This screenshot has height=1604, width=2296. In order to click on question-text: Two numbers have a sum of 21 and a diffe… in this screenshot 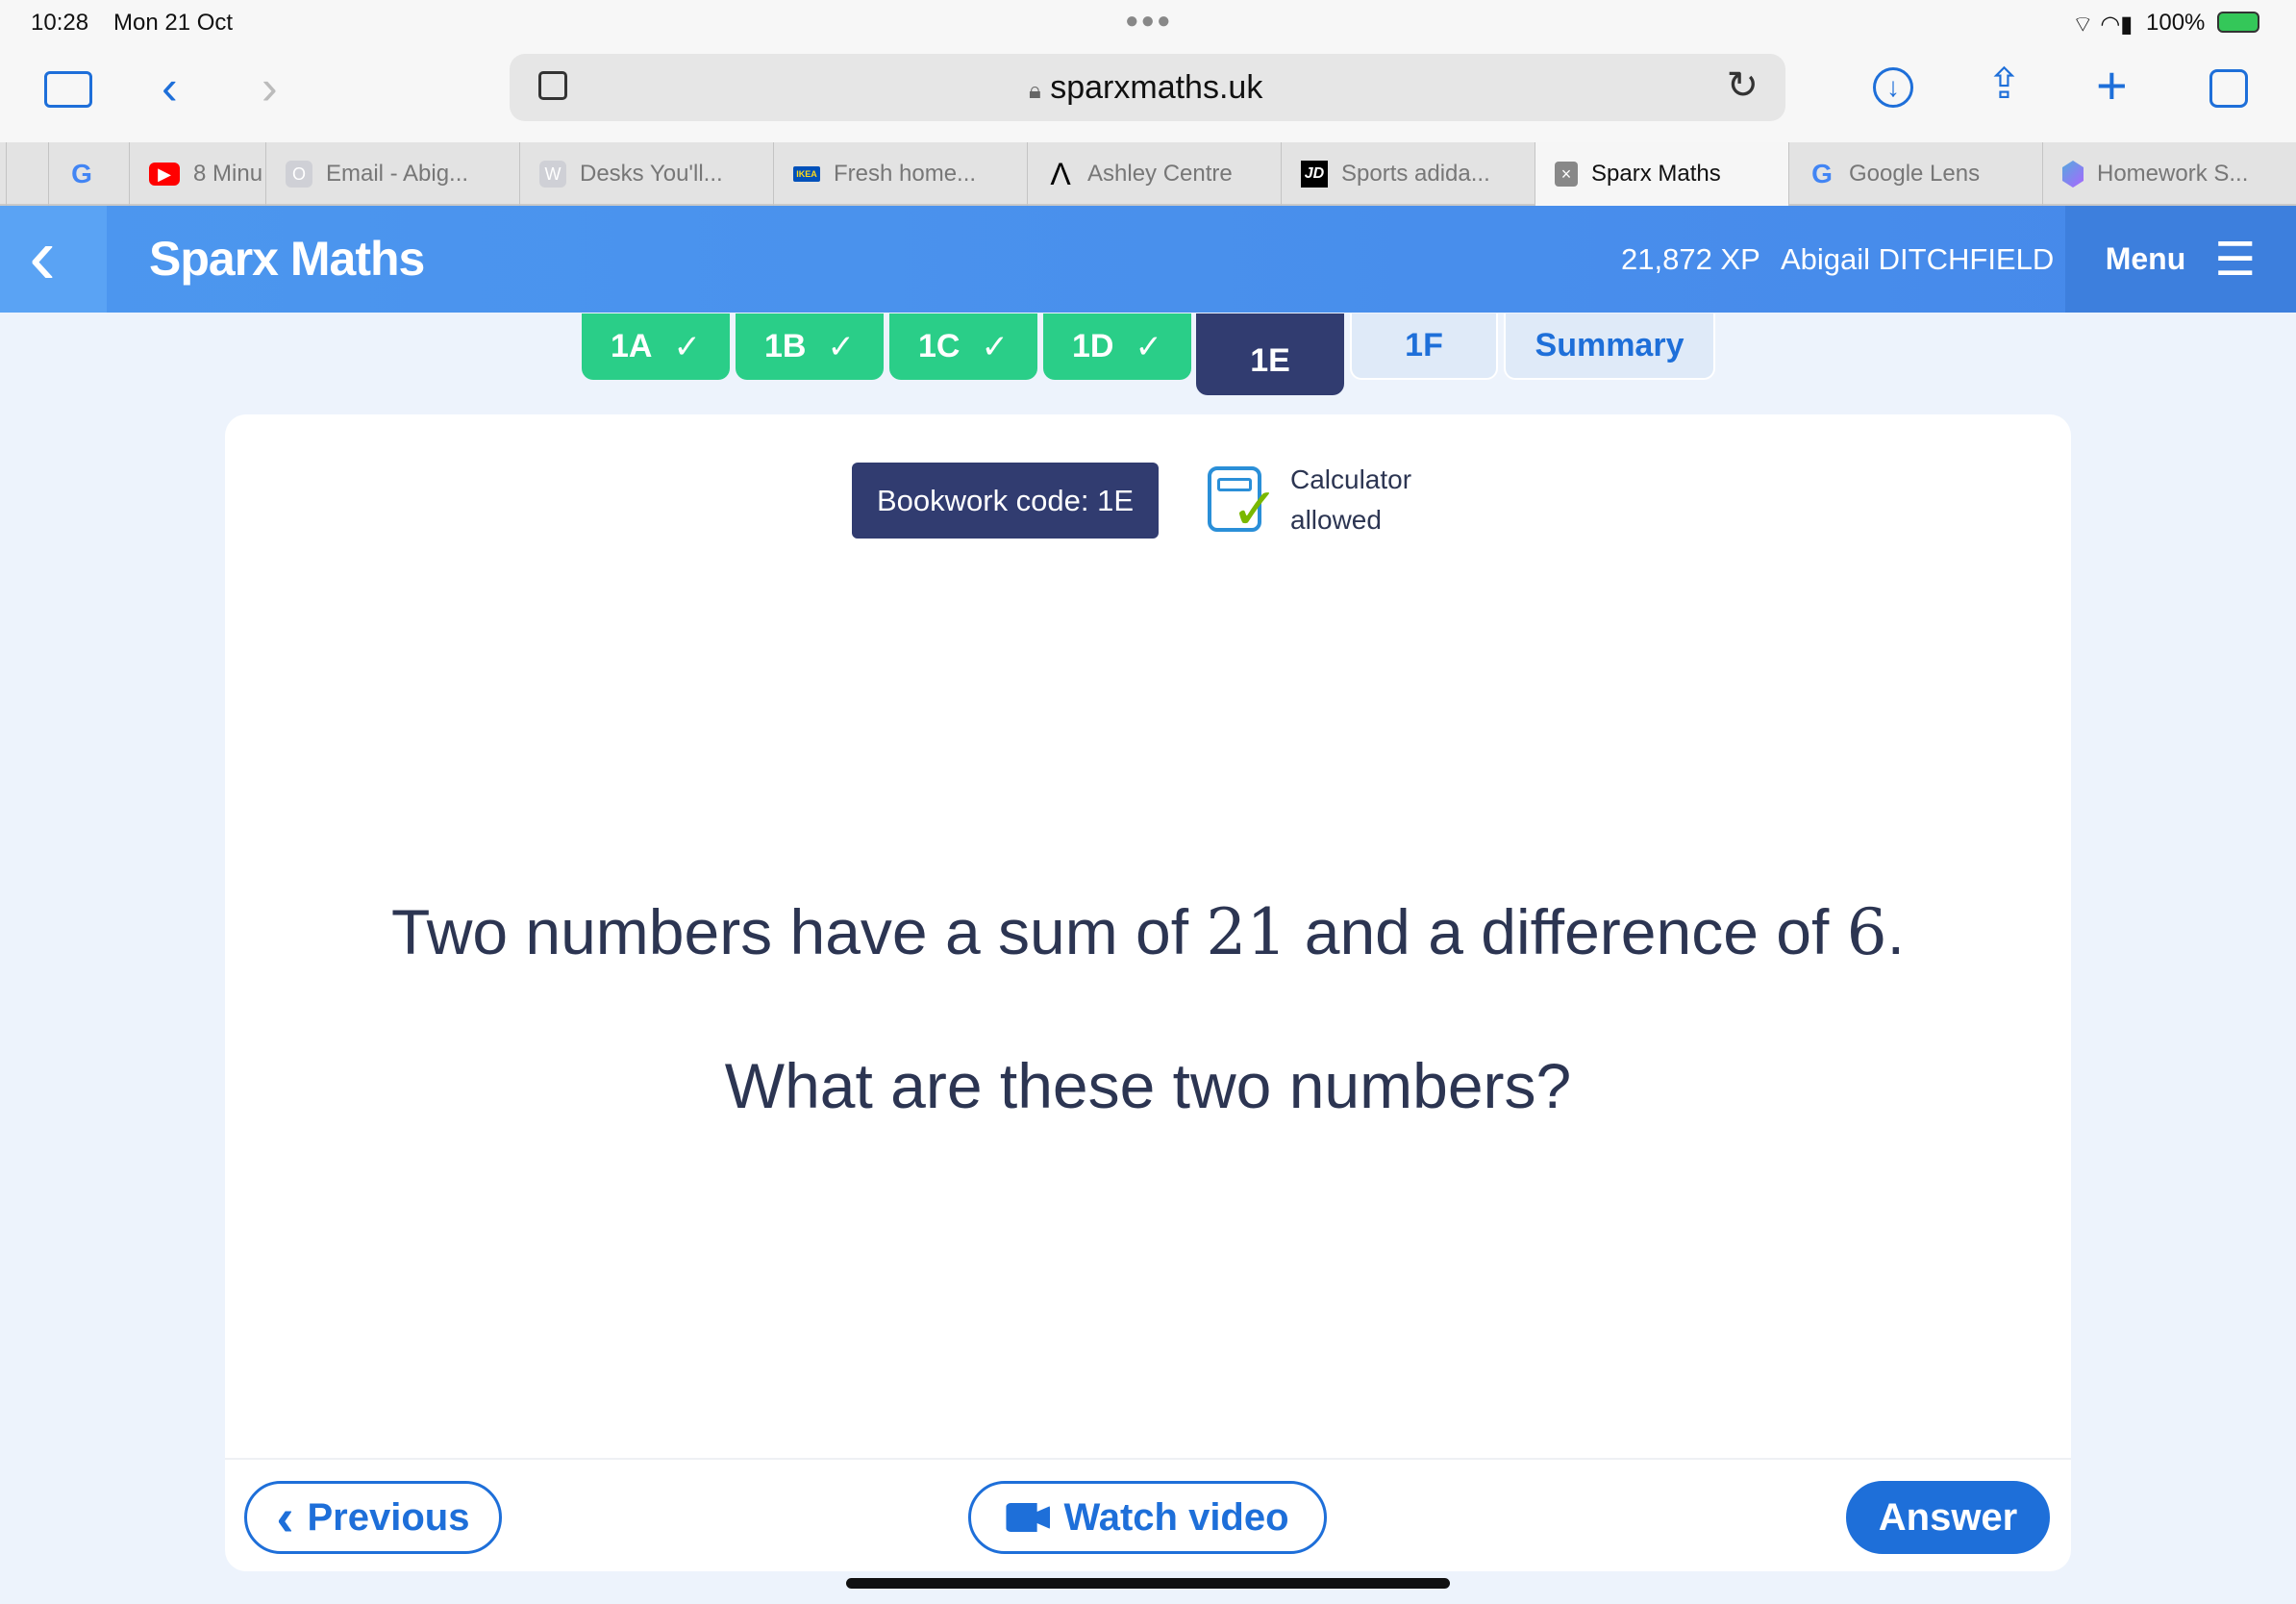, I will do `click(1148, 932)`.